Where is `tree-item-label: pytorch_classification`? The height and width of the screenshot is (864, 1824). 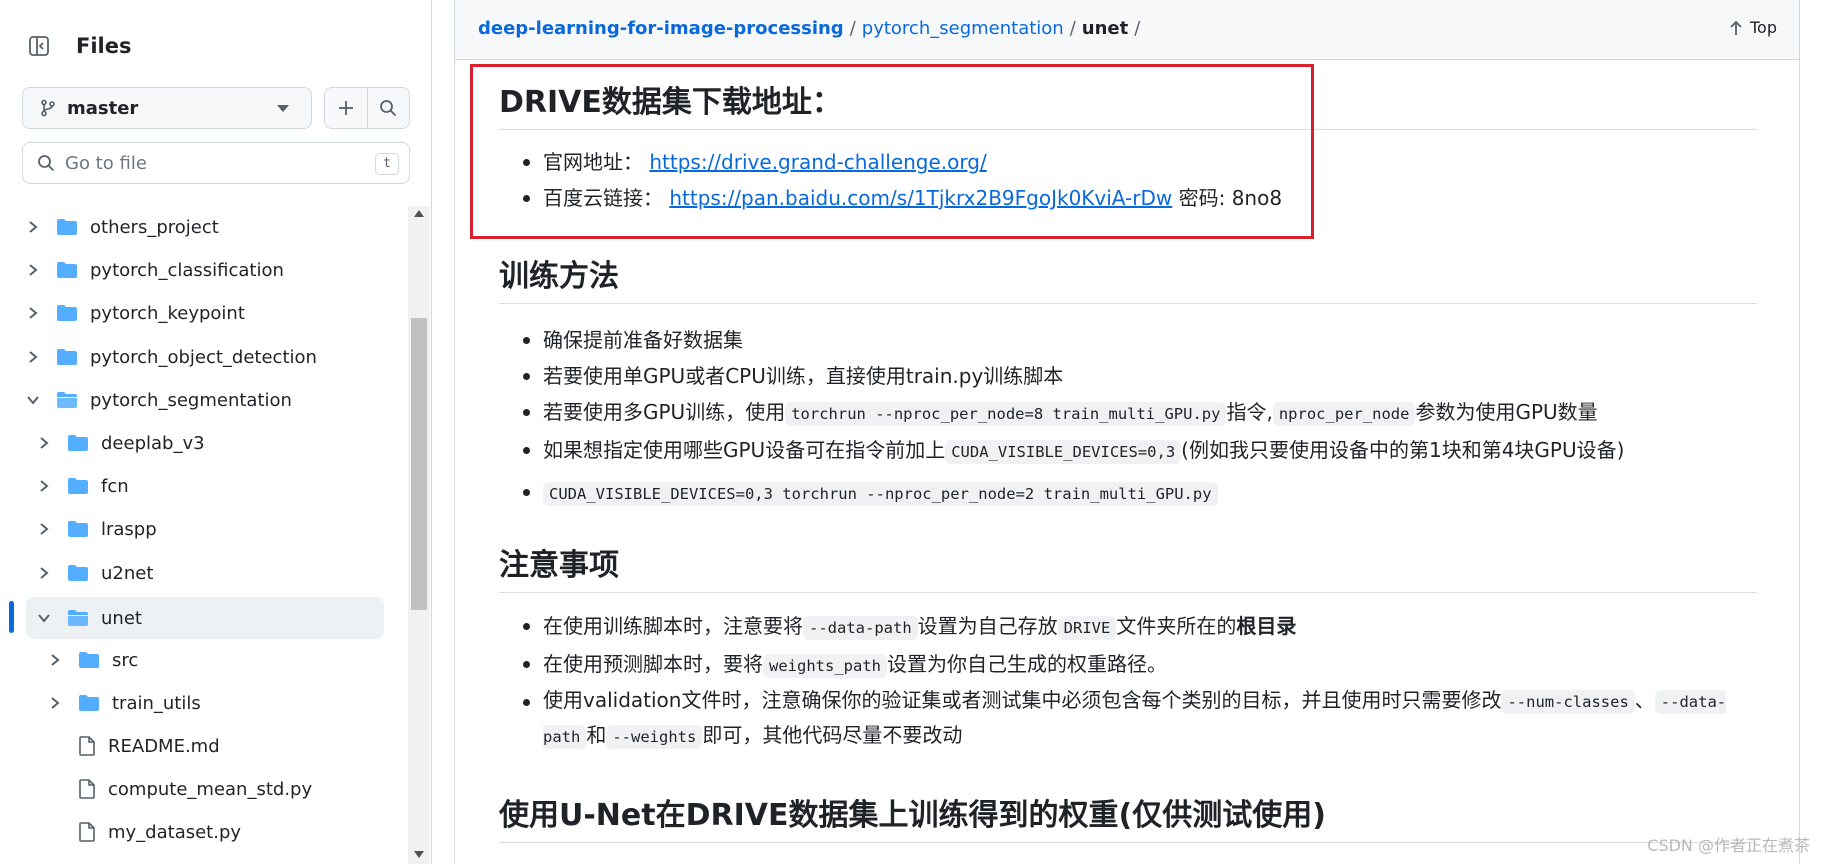 tree-item-label: pytorch_classification is located at coordinates (187, 270).